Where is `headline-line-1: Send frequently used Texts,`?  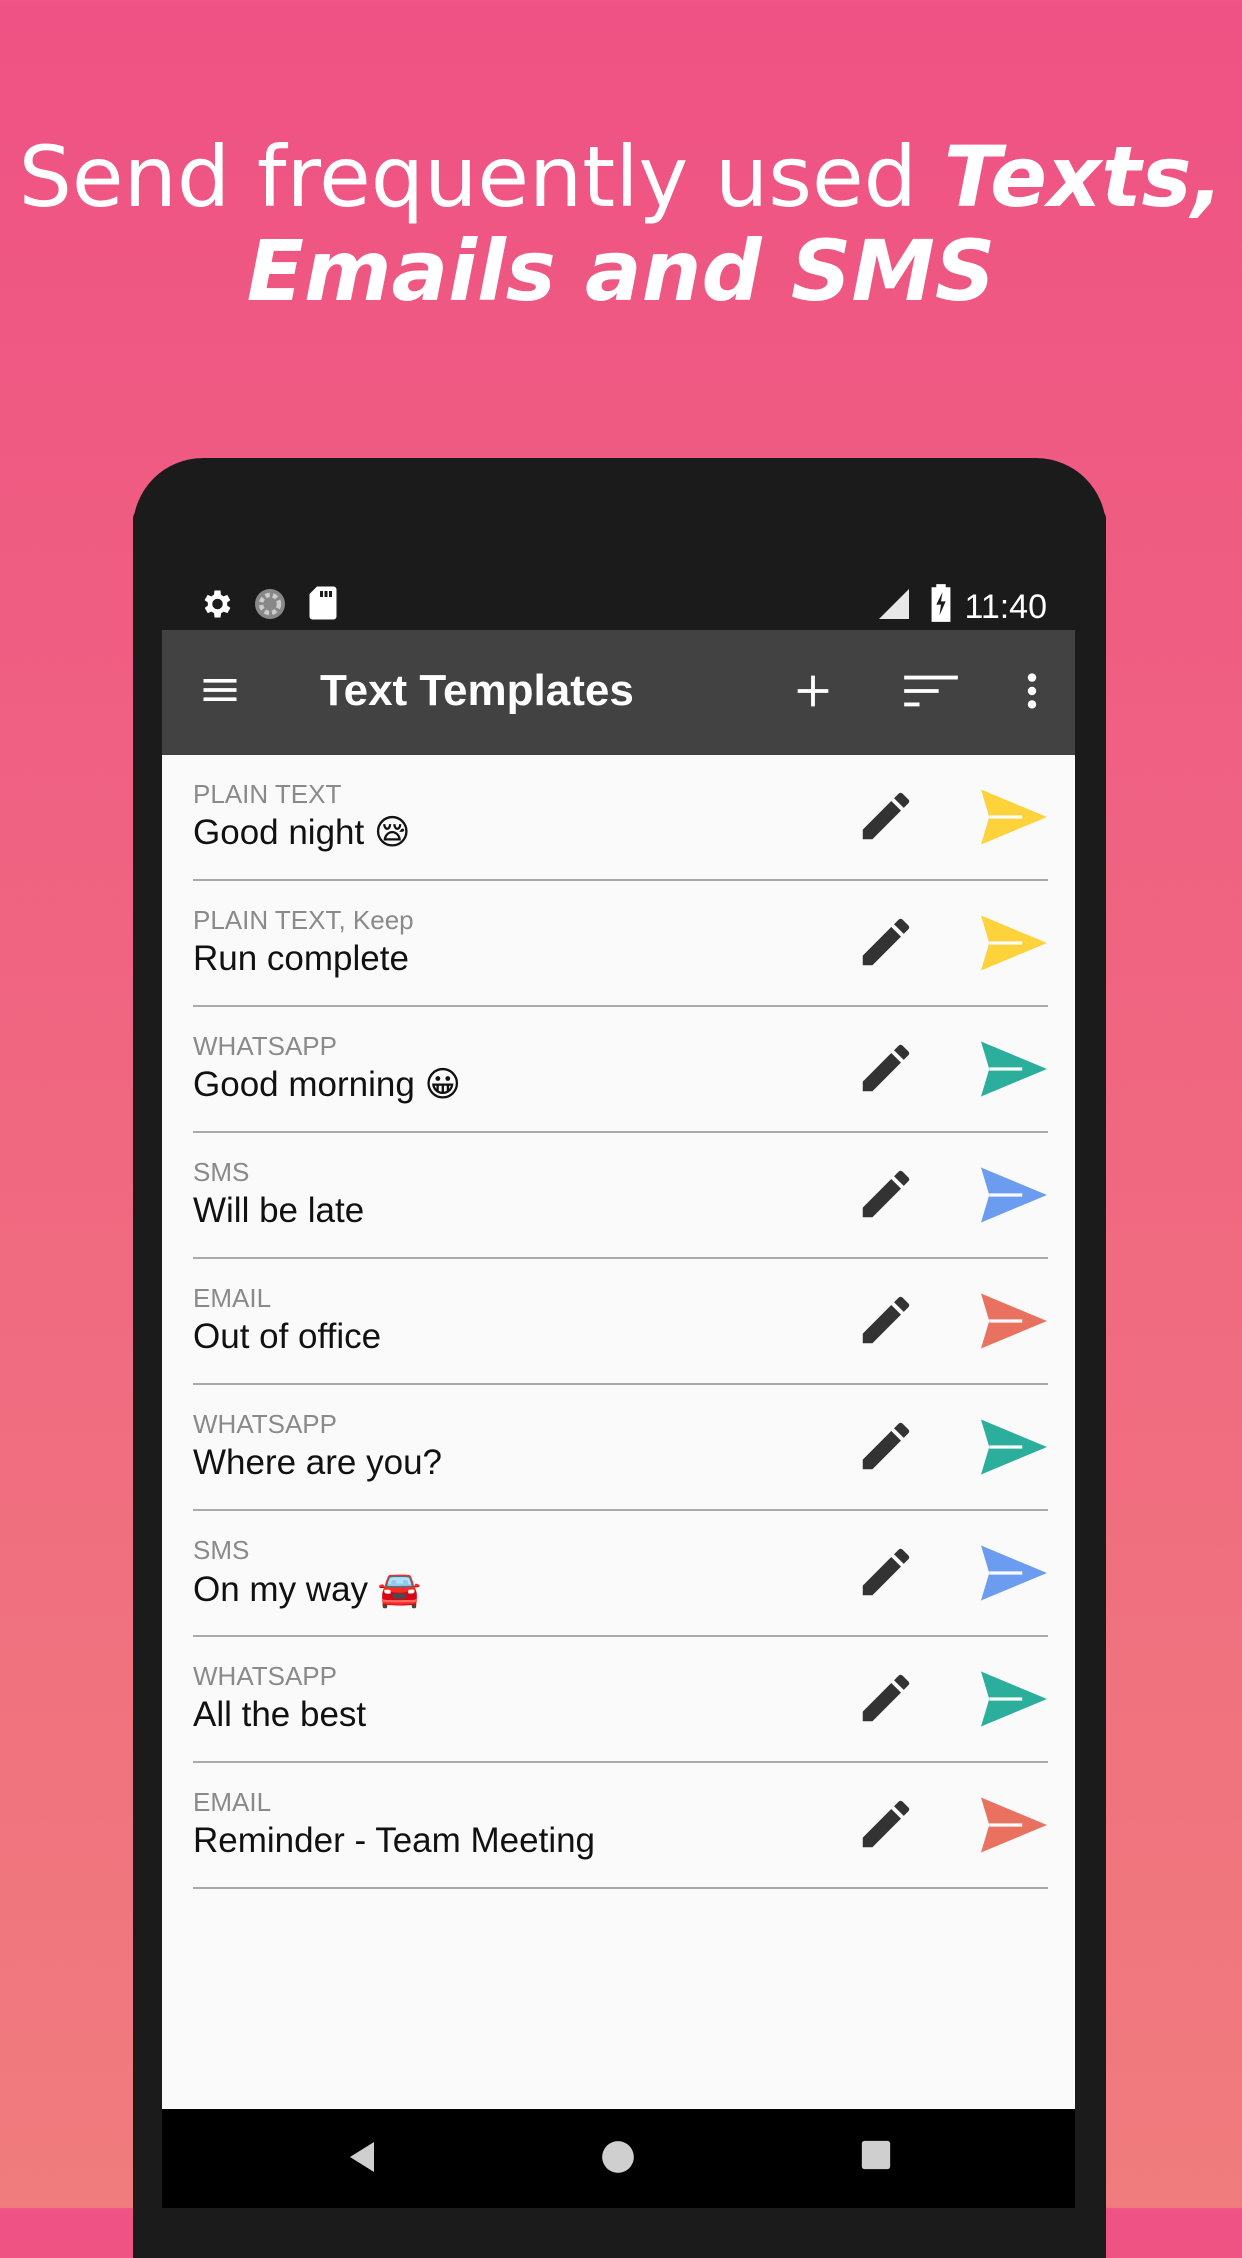
headline-line-1: Send frequently used Texts, is located at coordinates (621, 177).